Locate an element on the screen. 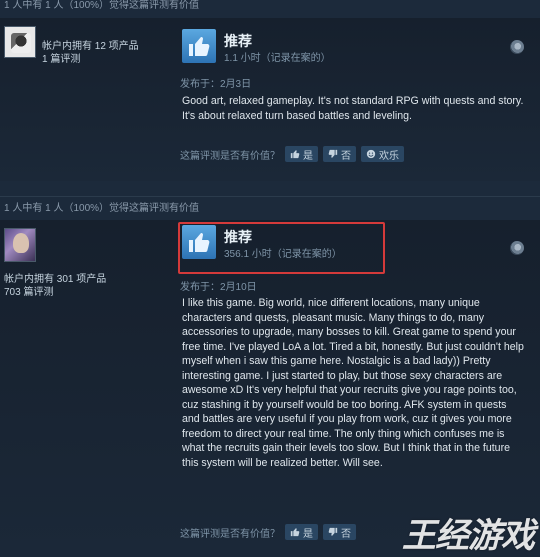  vote-funny-button: 欢乐 is located at coordinates (382, 154).